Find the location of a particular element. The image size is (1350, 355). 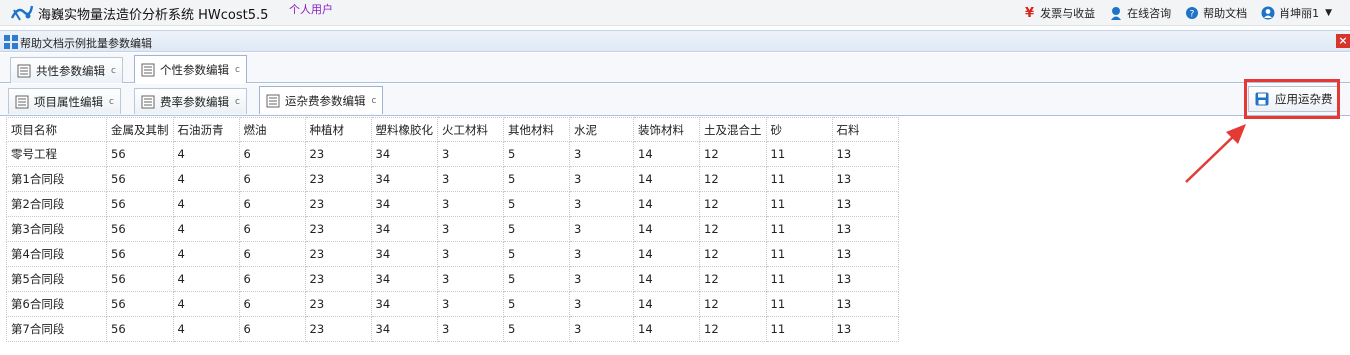

tab-common-params: 共性参数编辑 c is located at coordinates (66, 70).